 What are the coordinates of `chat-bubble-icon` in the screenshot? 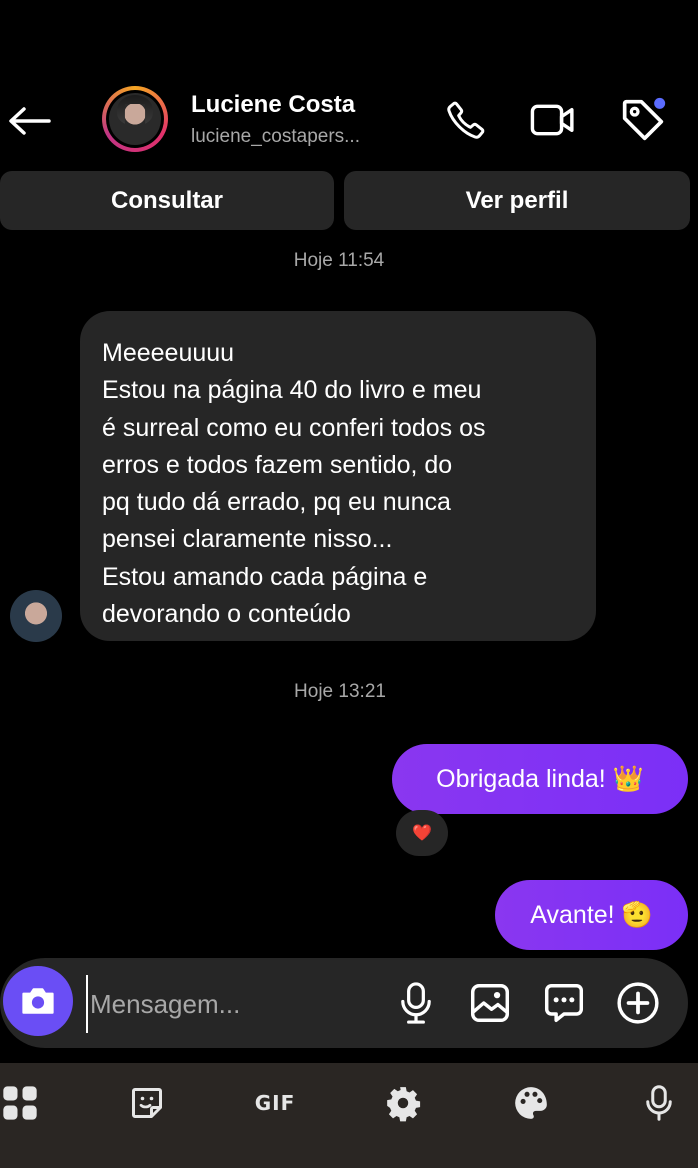 It's located at (564, 1003).